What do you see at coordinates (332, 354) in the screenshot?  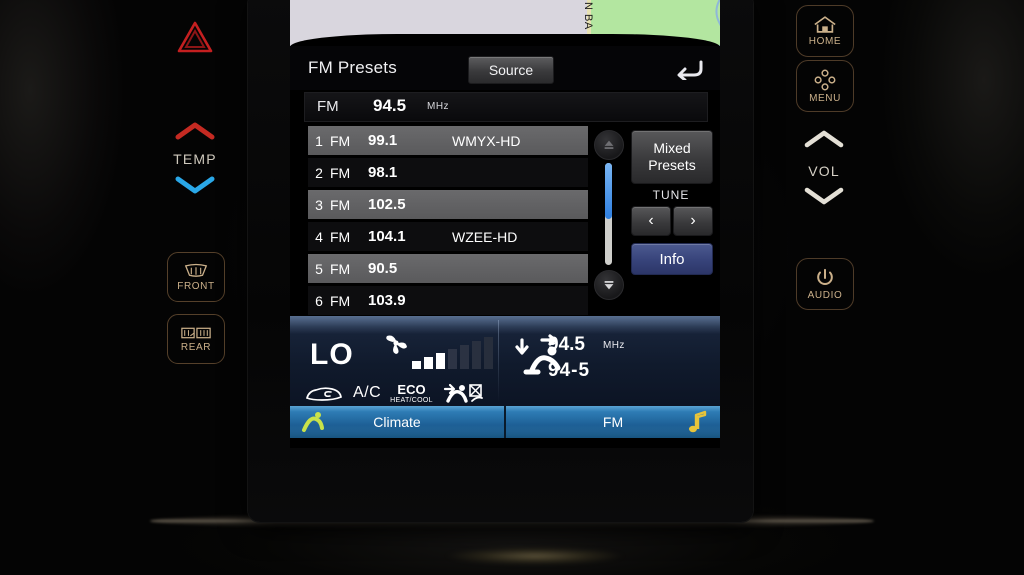 I see `climate-temperature: LO` at bounding box center [332, 354].